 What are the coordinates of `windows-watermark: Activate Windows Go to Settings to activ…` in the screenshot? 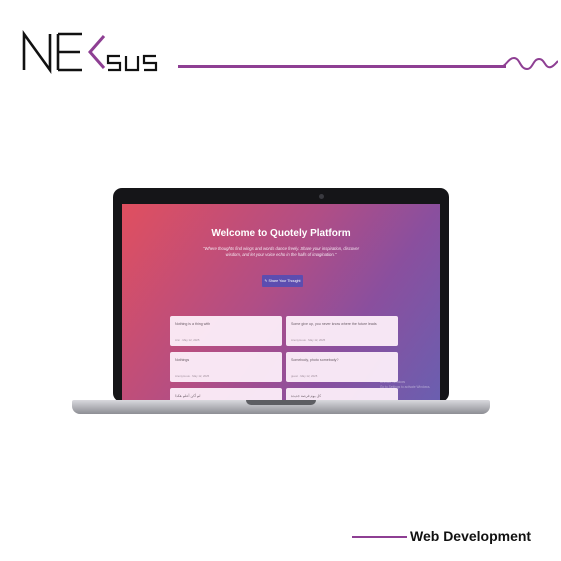 It's located at (405, 385).